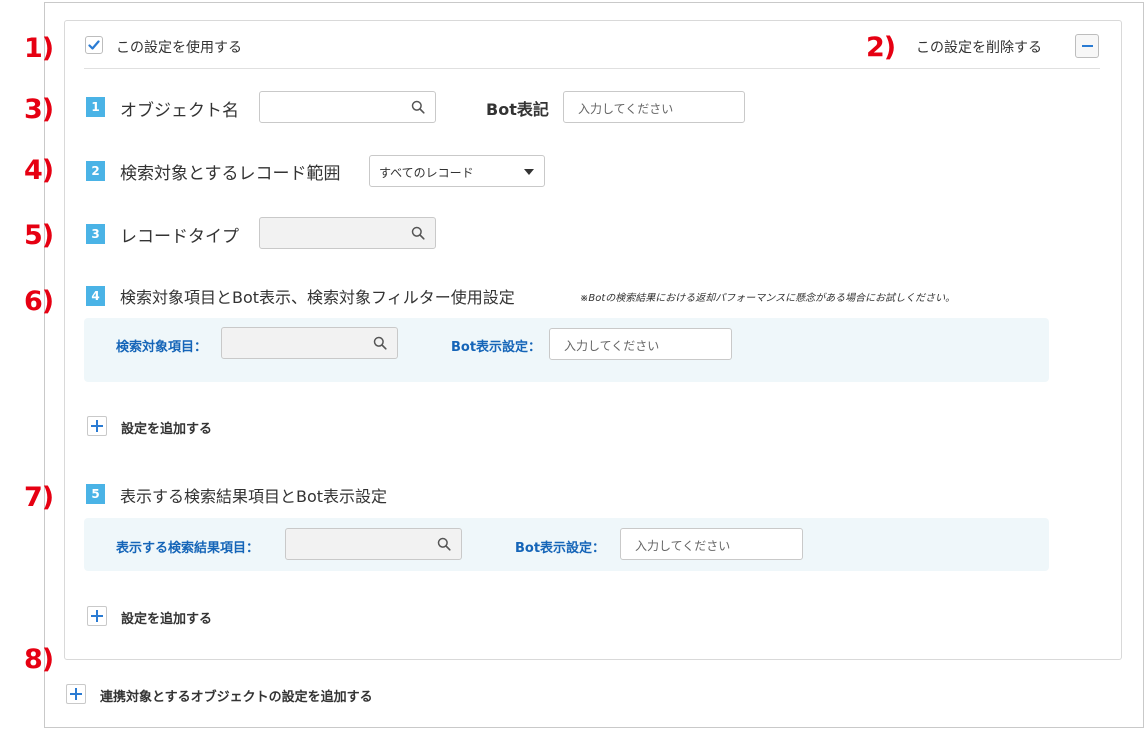 This screenshot has height=732, width=1148. Describe the element at coordinates (179, 48) in the screenshot. I see `use-setting-label: この設定を使用する` at that location.